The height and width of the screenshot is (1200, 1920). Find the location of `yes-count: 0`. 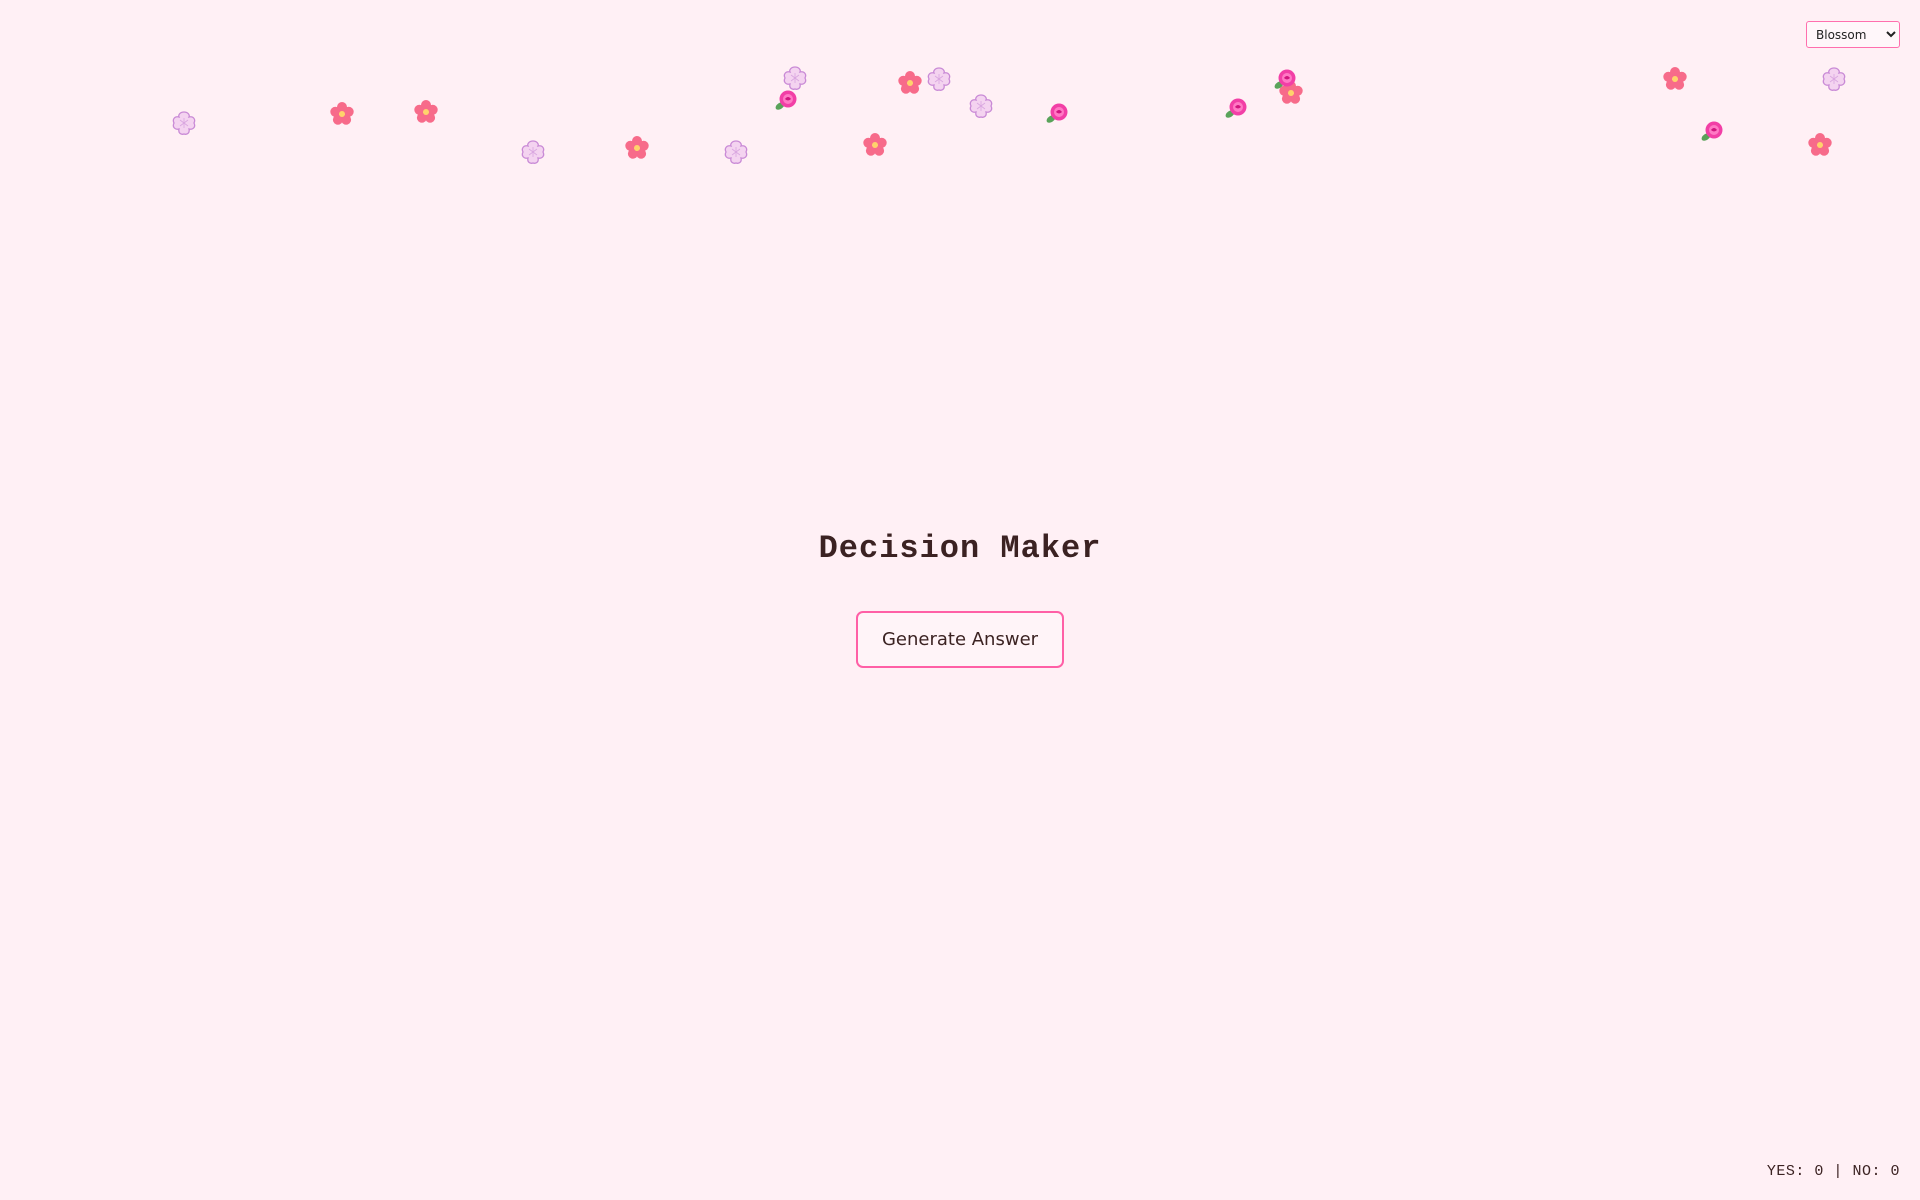

yes-count: 0 is located at coordinates (1819, 1171).